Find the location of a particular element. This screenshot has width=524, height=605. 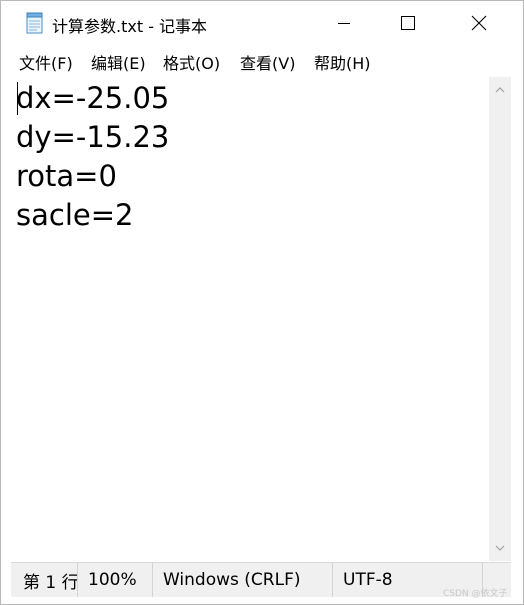

close-button is located at coordinates (479, 23).